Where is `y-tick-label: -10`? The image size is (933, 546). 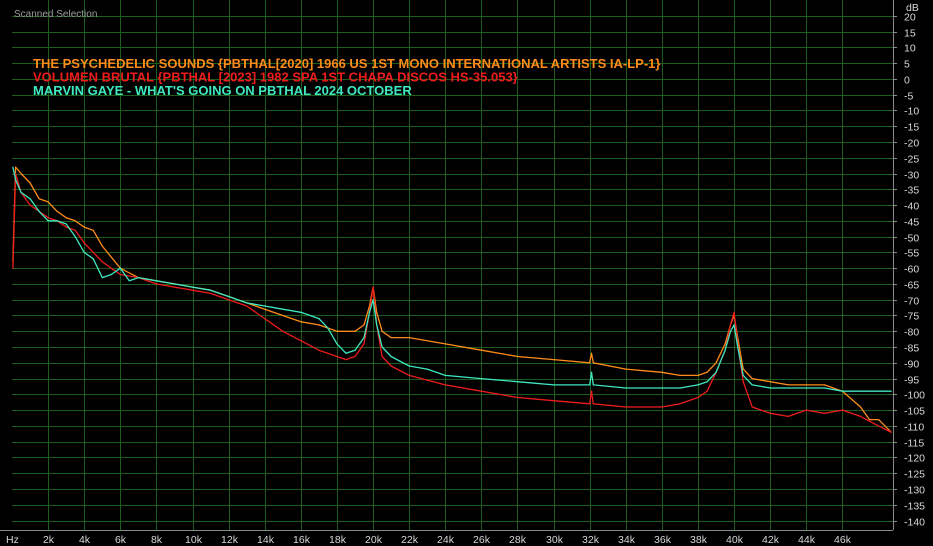 y-tick-label: -10 is located at coordinates (911, 112).